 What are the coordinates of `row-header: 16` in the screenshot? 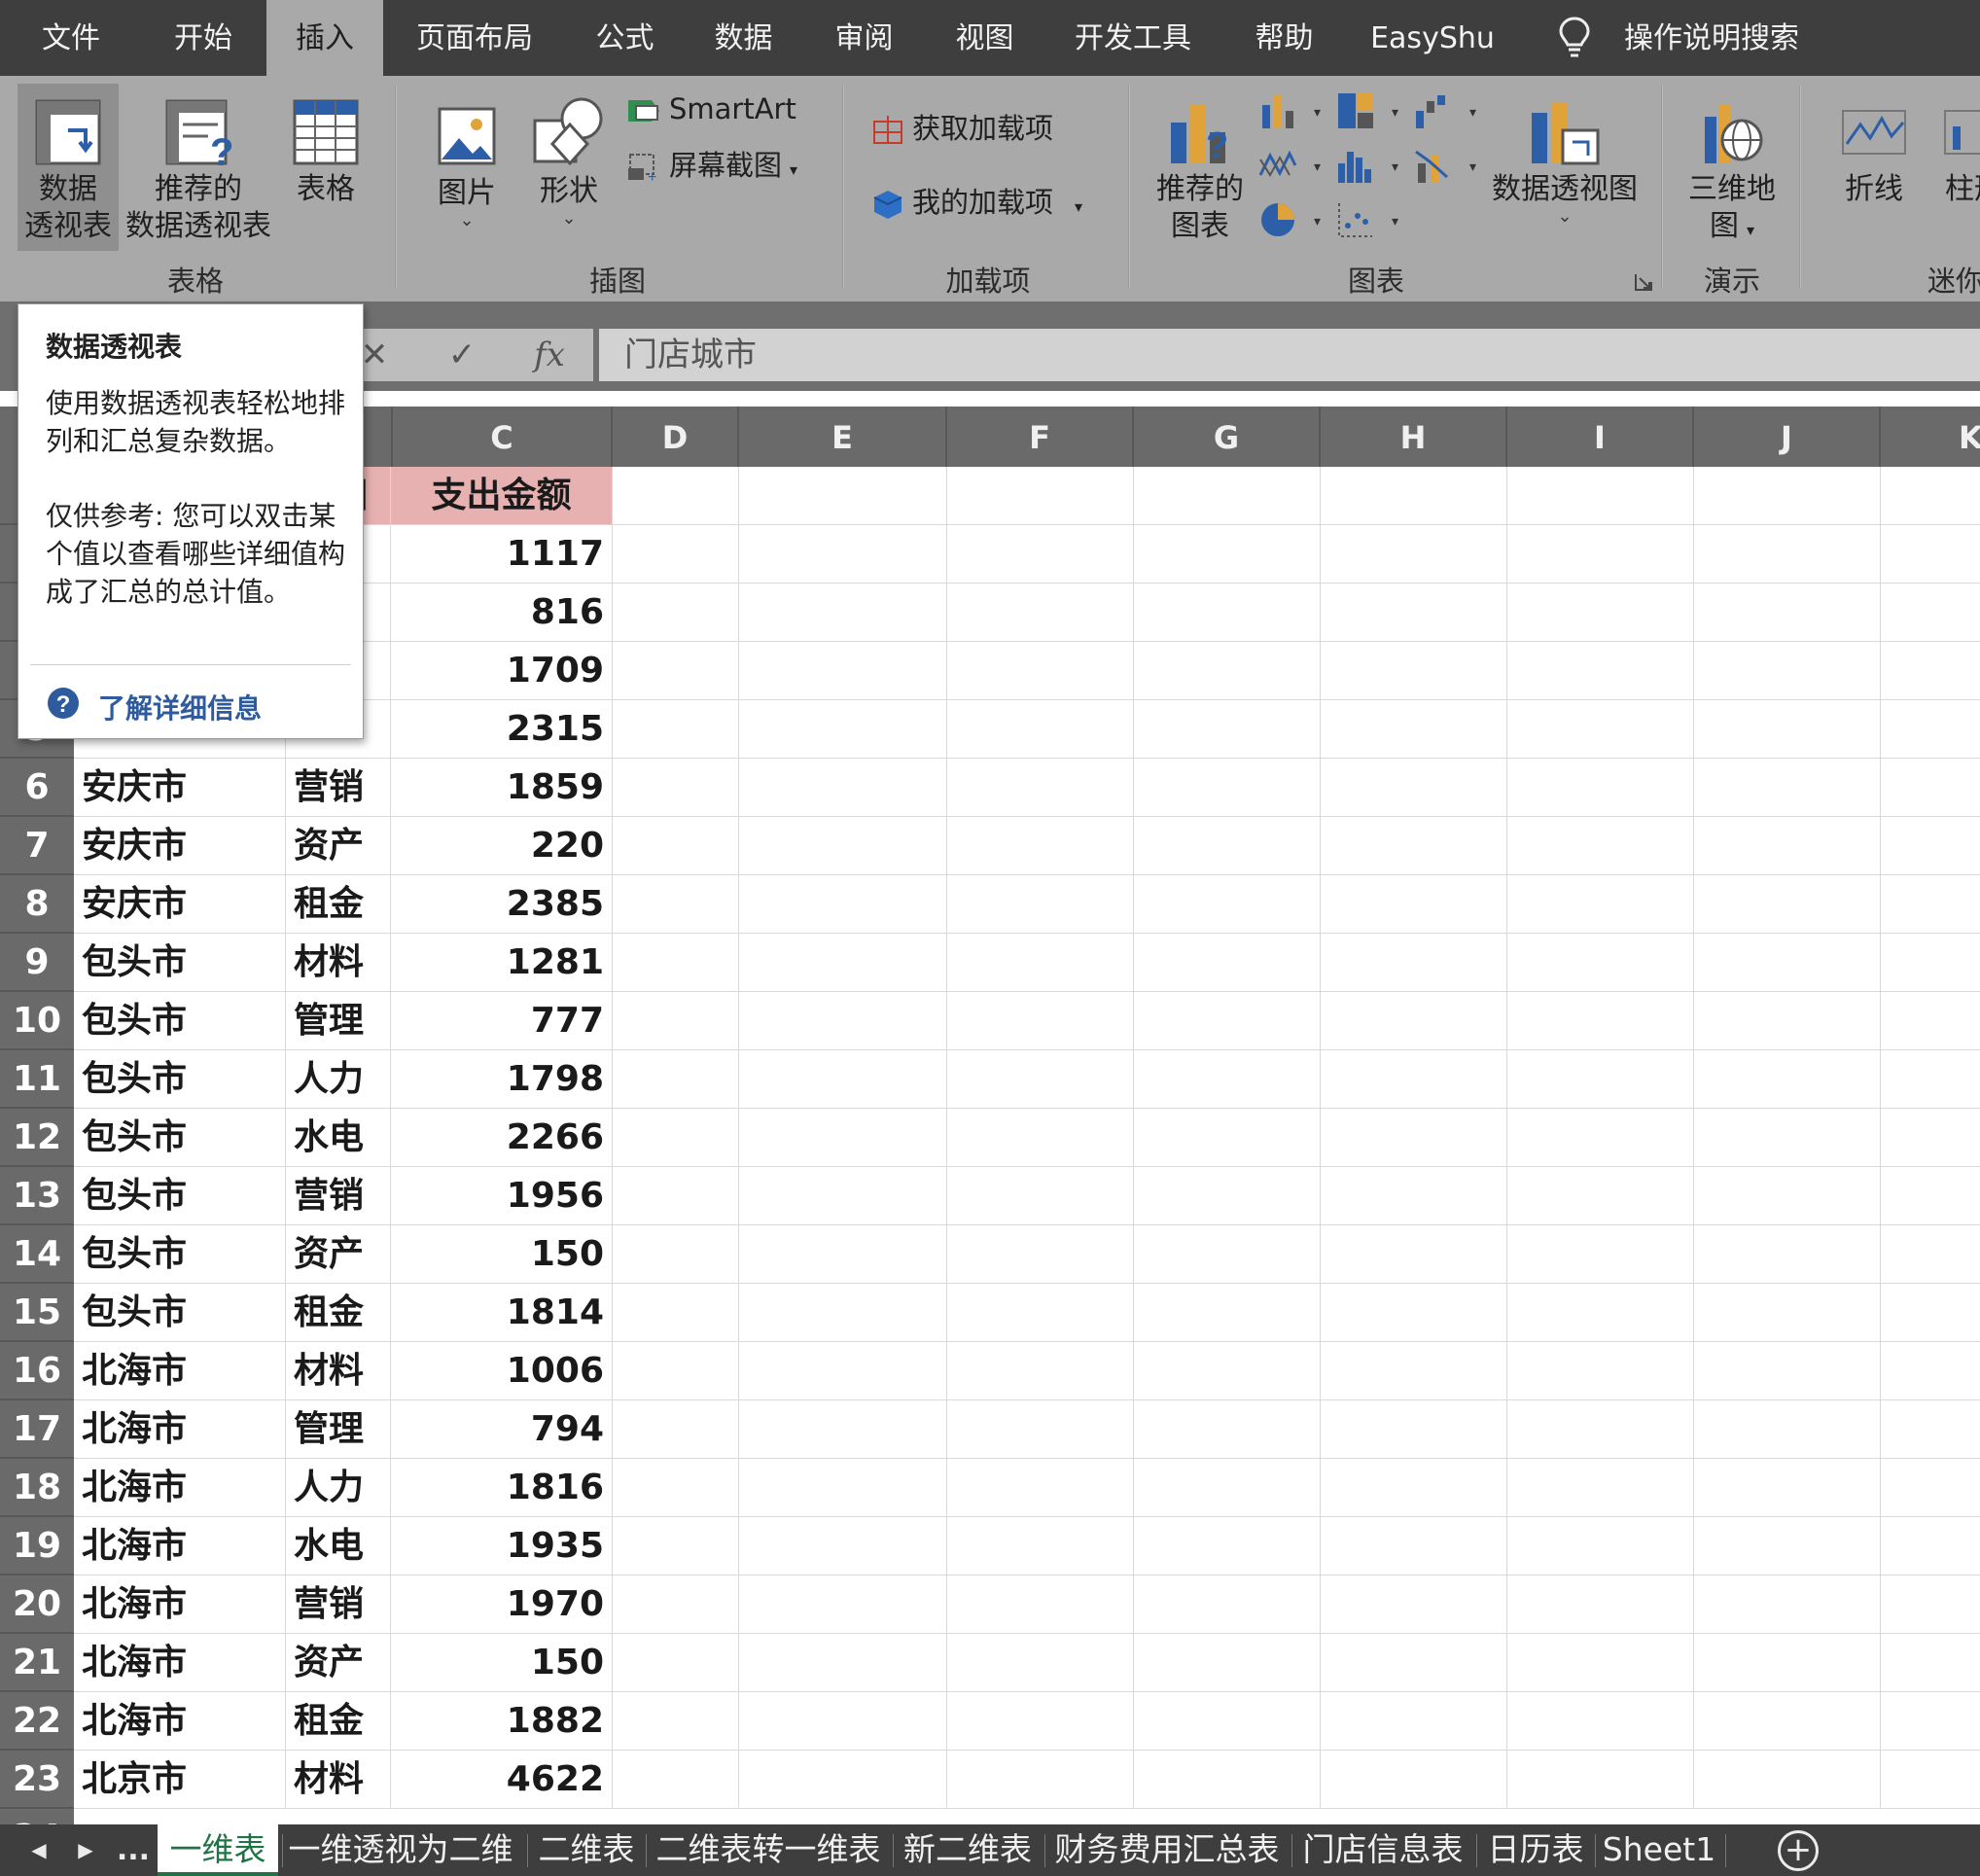 It's located at (37, 1371).